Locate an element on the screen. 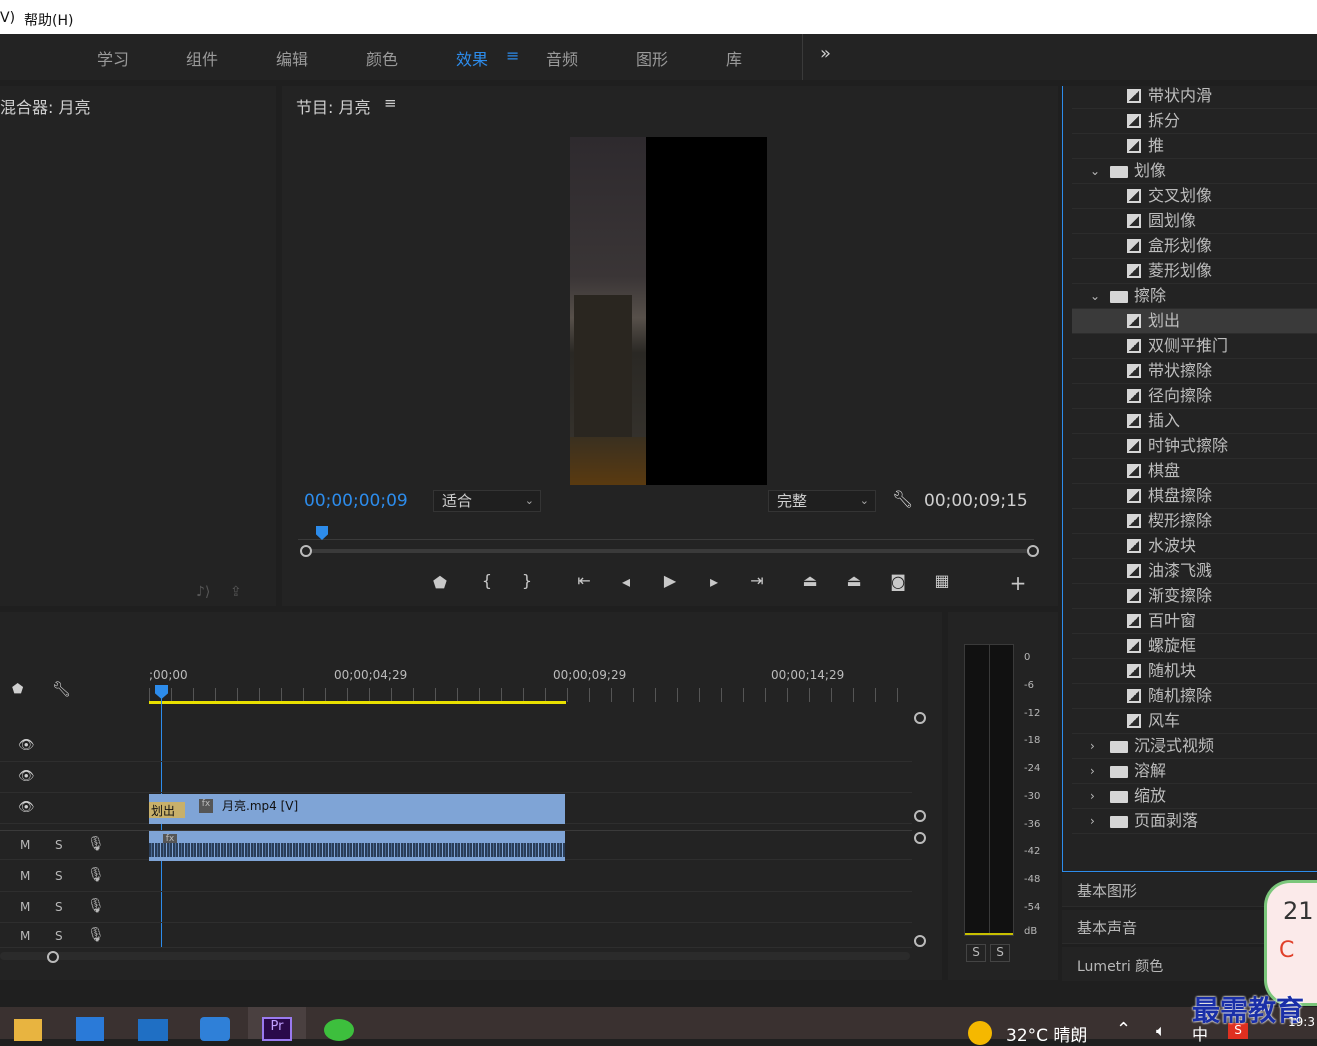 This screenshot has width=1317, height=1046. mark-in-icon: { is located at coordinates (487, 580).